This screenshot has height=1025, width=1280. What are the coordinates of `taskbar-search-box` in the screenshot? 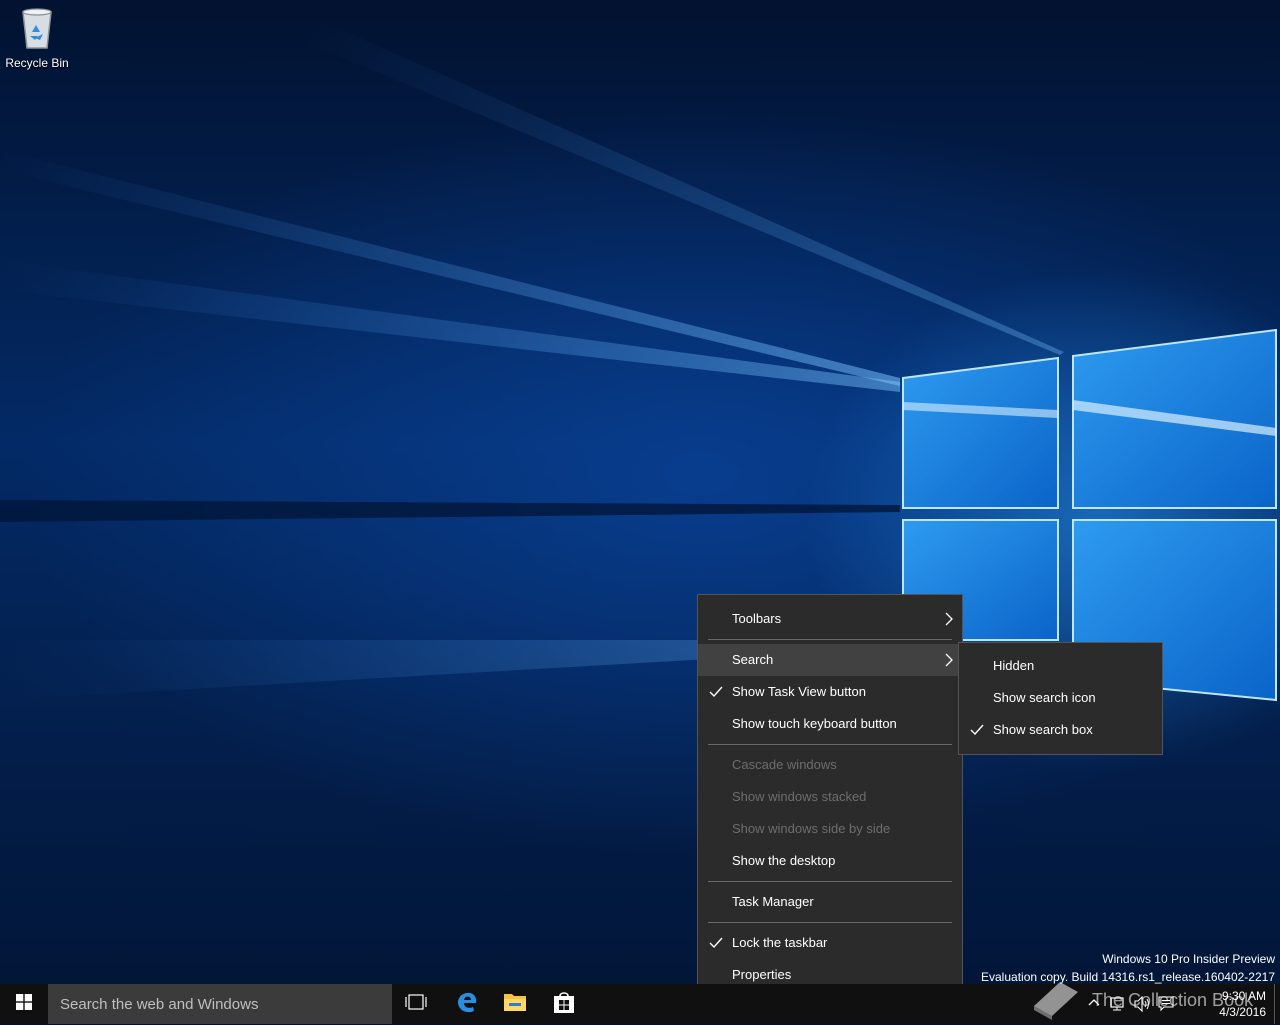 It's located at (220, 1004).